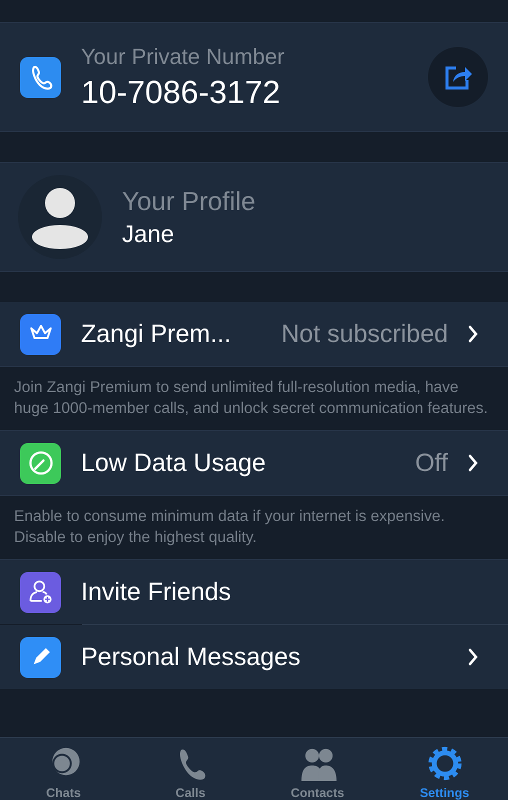  Describe the element at coordinates (254, 334) in the screenshot. I see `settings-row: Zangi Prem... Not subscribed` at that location.